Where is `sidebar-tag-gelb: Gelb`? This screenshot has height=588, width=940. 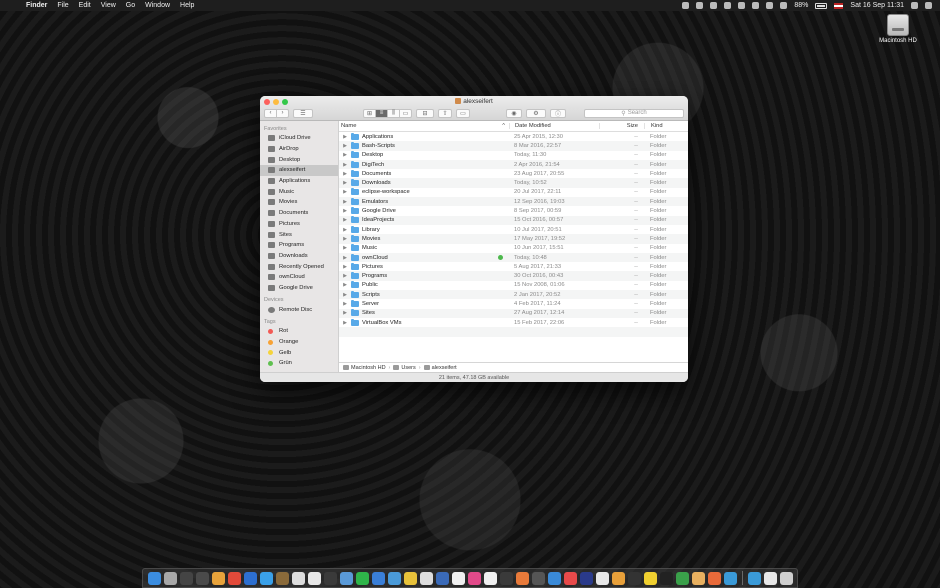
sidebar-tag-gelb: Gelb is located at coordinates (299, 352).